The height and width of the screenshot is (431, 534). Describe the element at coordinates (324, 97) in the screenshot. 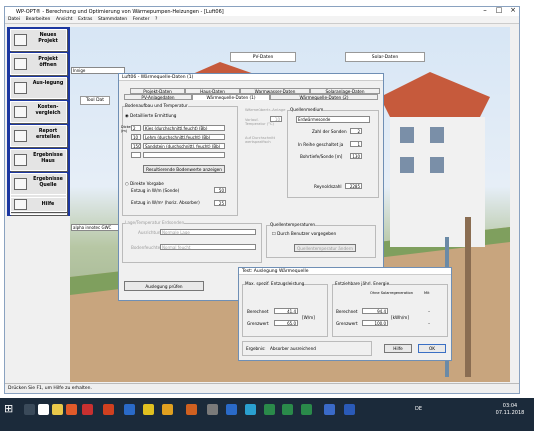

I see `tab-source-data-2: Wärmequelle-Daten (2)` at that location.